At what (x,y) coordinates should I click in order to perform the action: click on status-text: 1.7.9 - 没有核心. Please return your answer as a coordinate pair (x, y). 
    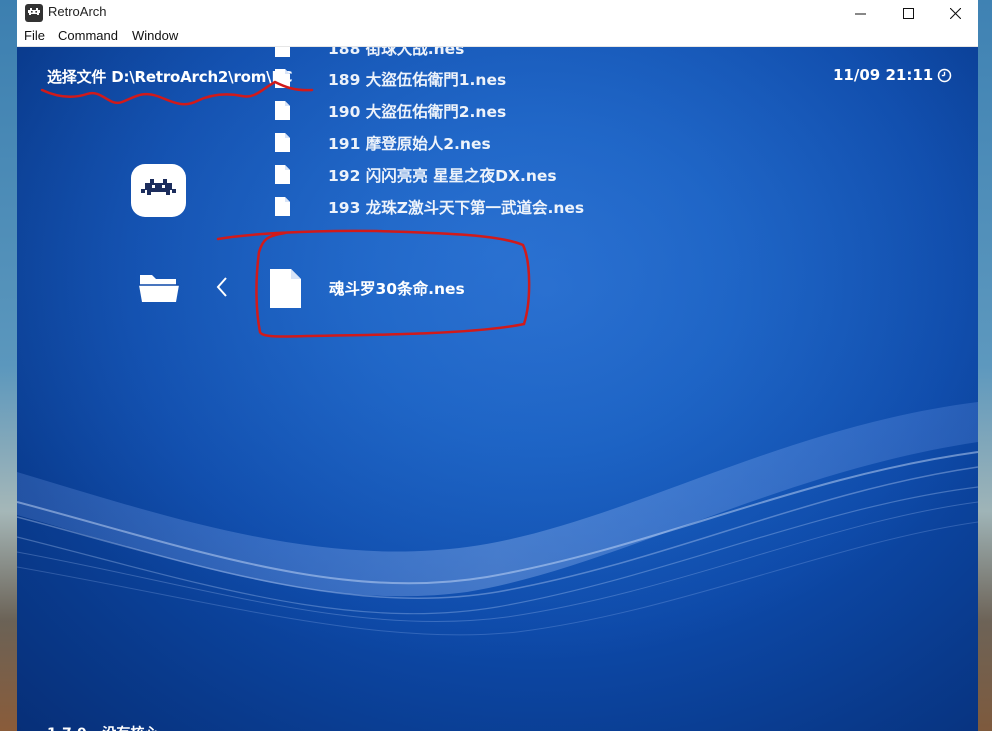
    Looking at the image, I should click on (102, 727).